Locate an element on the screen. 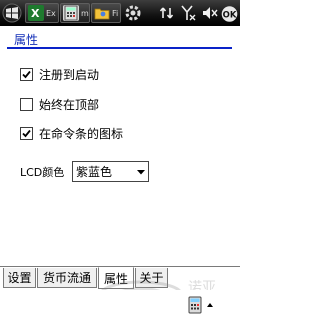 Image resolution: width=320 pixels, height=320 pixels. option-label: 注册到启动 is located at coordinates (69, 74).